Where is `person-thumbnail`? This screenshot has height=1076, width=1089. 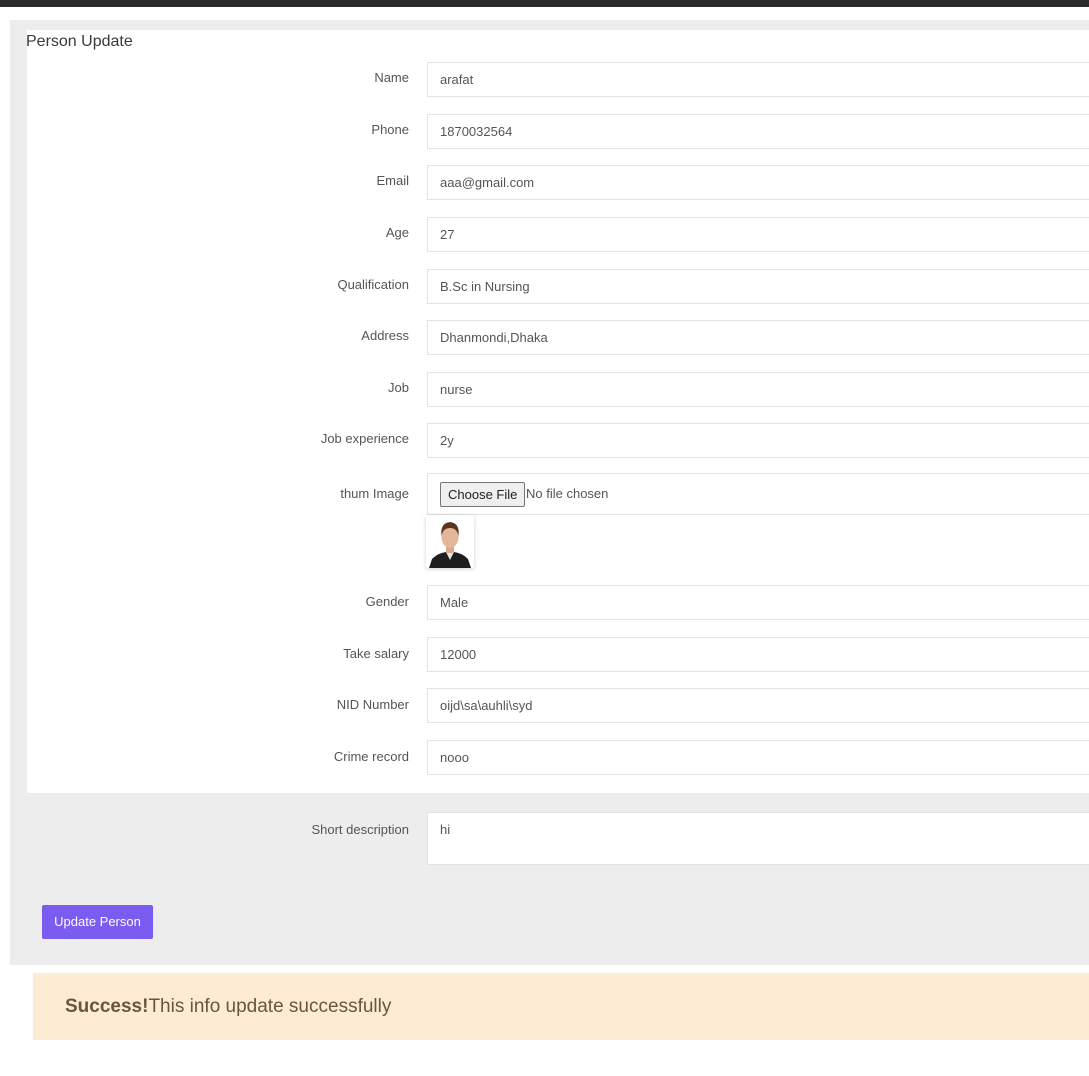
person-thumbnail is located at coordinates (450, 541).